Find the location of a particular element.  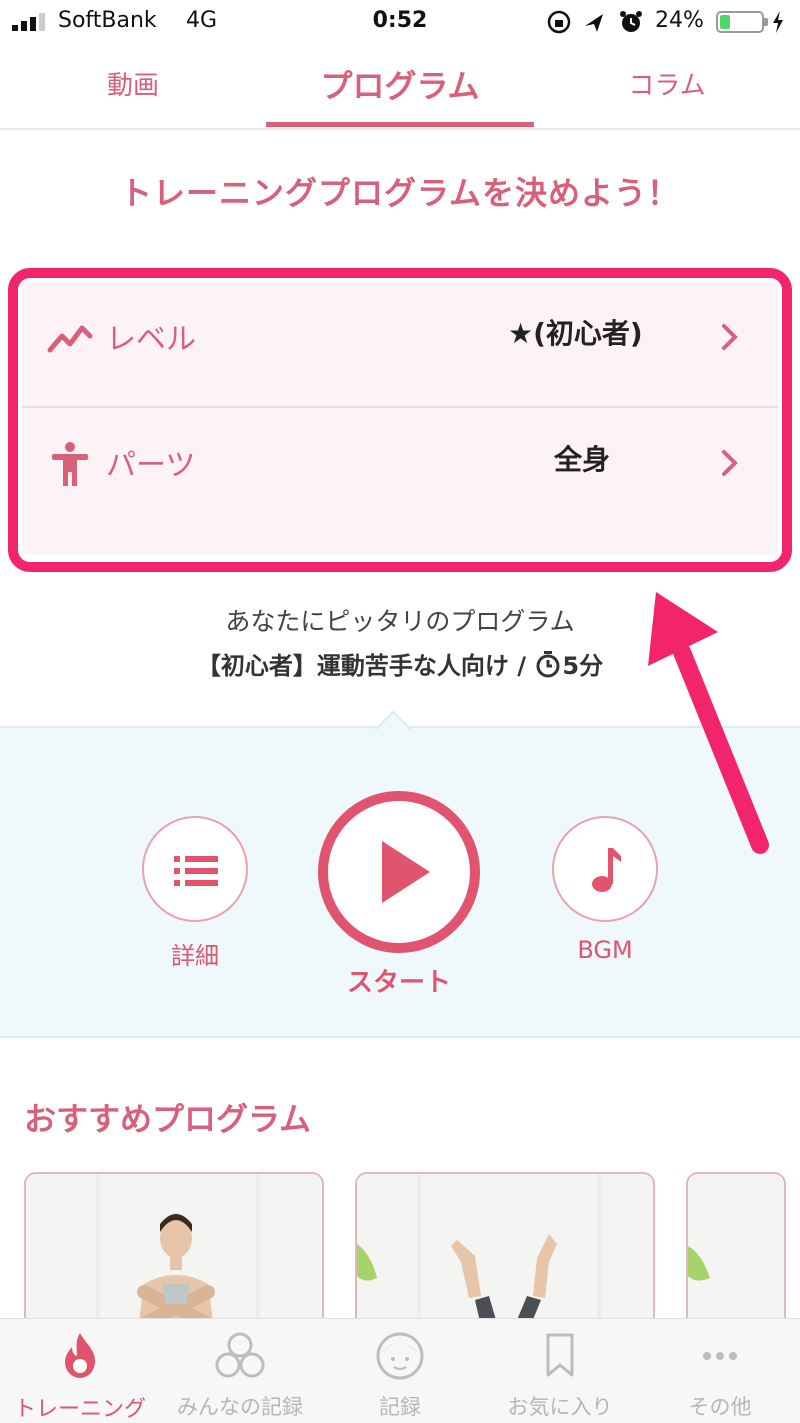

tab-program: プログラム is located at coordinates (400, 86).